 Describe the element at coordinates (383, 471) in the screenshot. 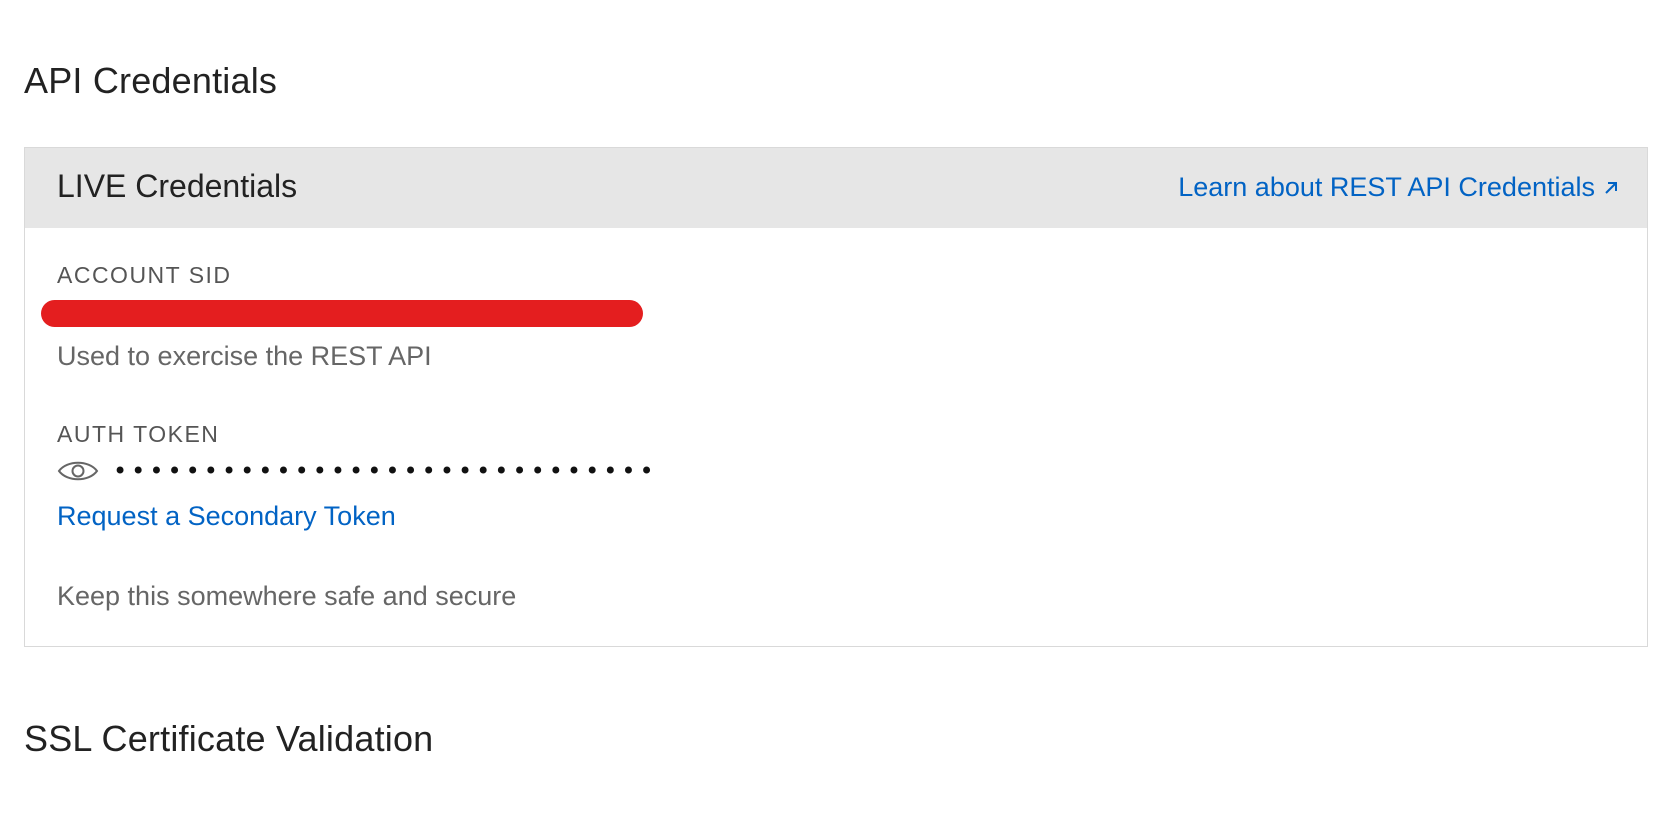

I see `auth-token-masked-value: ••••••••••••••••••••••••••••••••` at that location.